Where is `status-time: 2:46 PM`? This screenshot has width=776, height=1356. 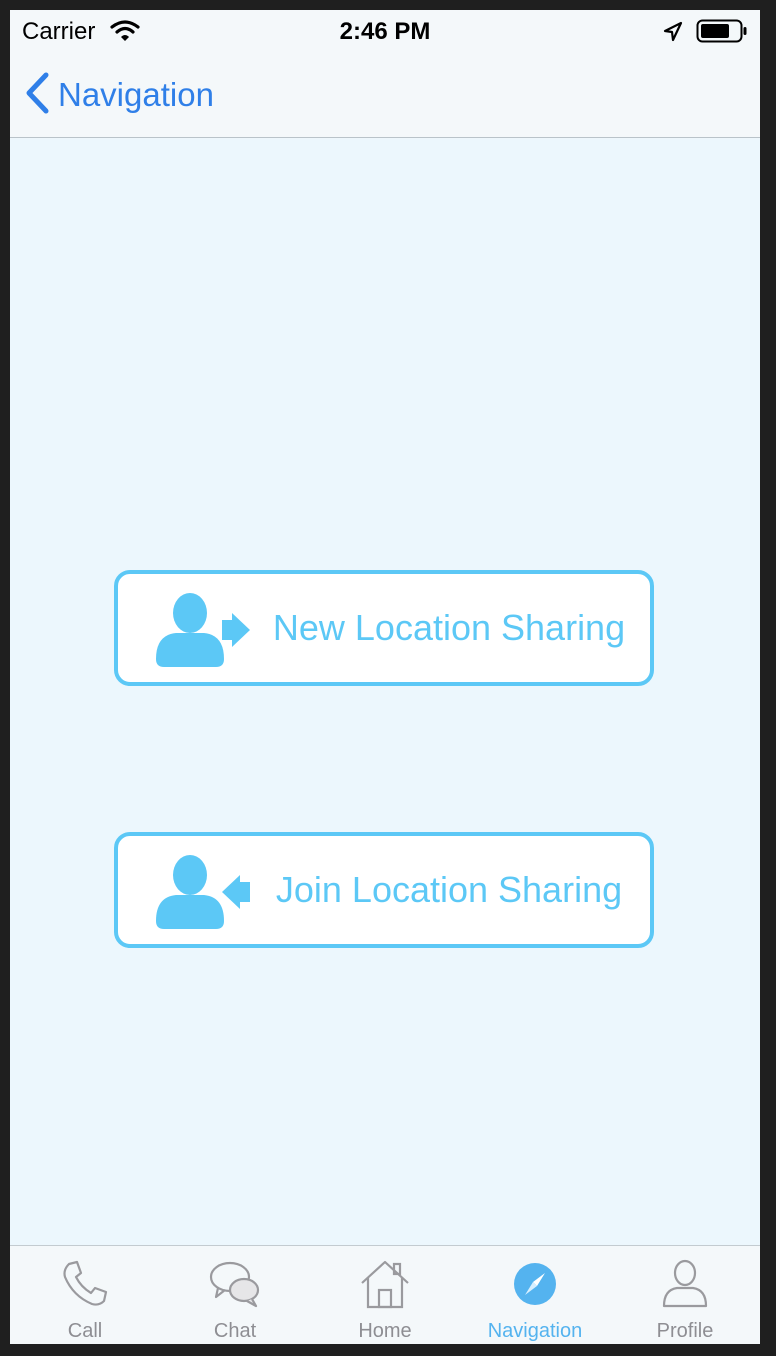
status-time: 2:46 PM is located at coordinates (385, 31).